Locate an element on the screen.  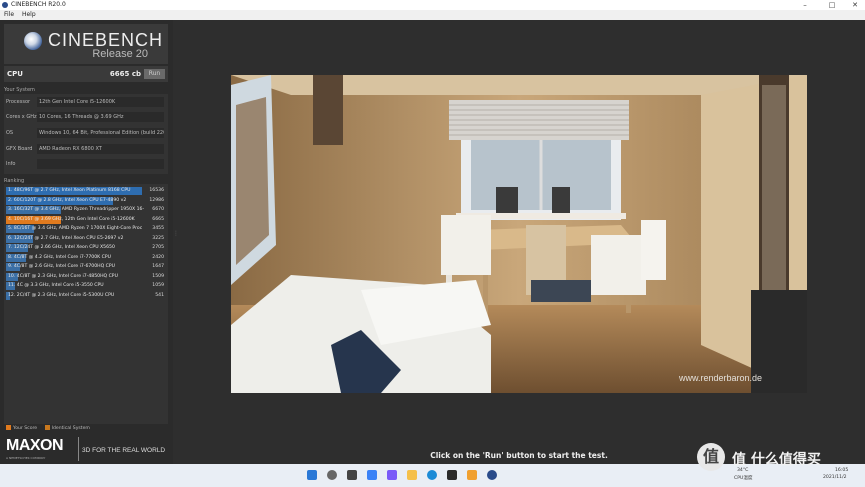
ranking-score: 2705 is located at coordinates (158, 247).